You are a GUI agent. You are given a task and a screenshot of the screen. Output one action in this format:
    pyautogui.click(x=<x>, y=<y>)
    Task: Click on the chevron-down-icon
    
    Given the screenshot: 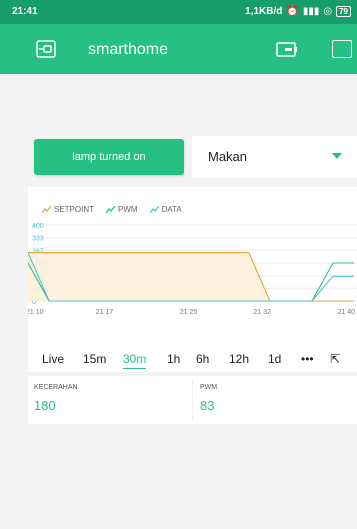 What is the action you would take?
    pyautogui.click(x=337, y=156)
    